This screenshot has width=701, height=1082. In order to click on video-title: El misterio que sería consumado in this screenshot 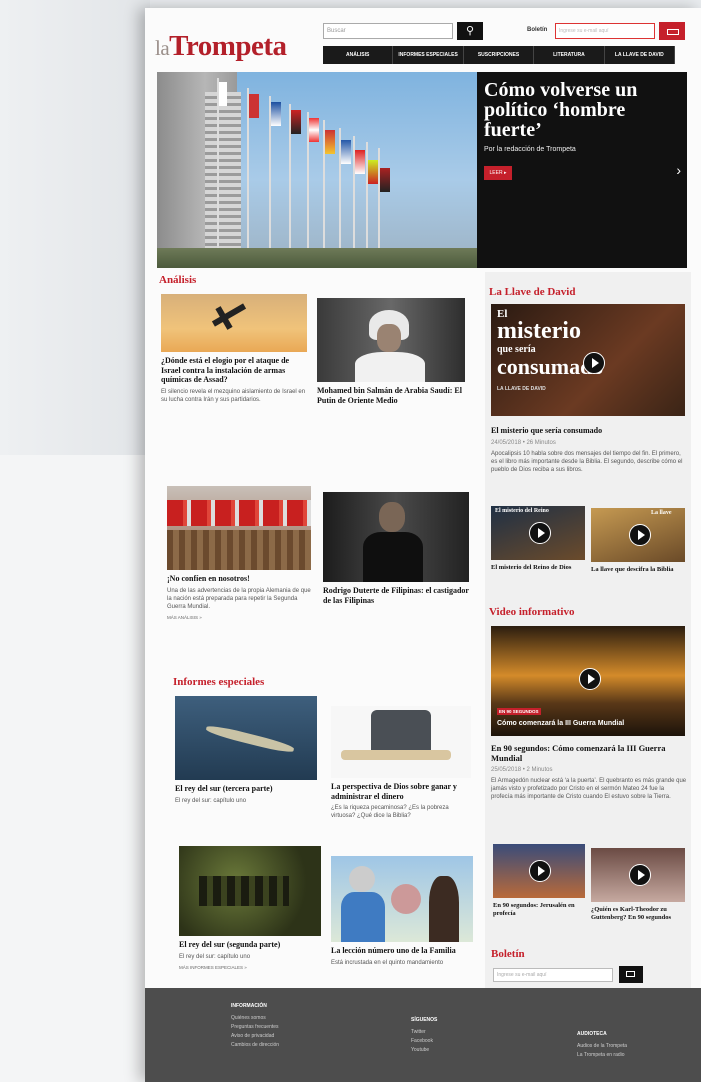, I will do `click(589, 431)`.